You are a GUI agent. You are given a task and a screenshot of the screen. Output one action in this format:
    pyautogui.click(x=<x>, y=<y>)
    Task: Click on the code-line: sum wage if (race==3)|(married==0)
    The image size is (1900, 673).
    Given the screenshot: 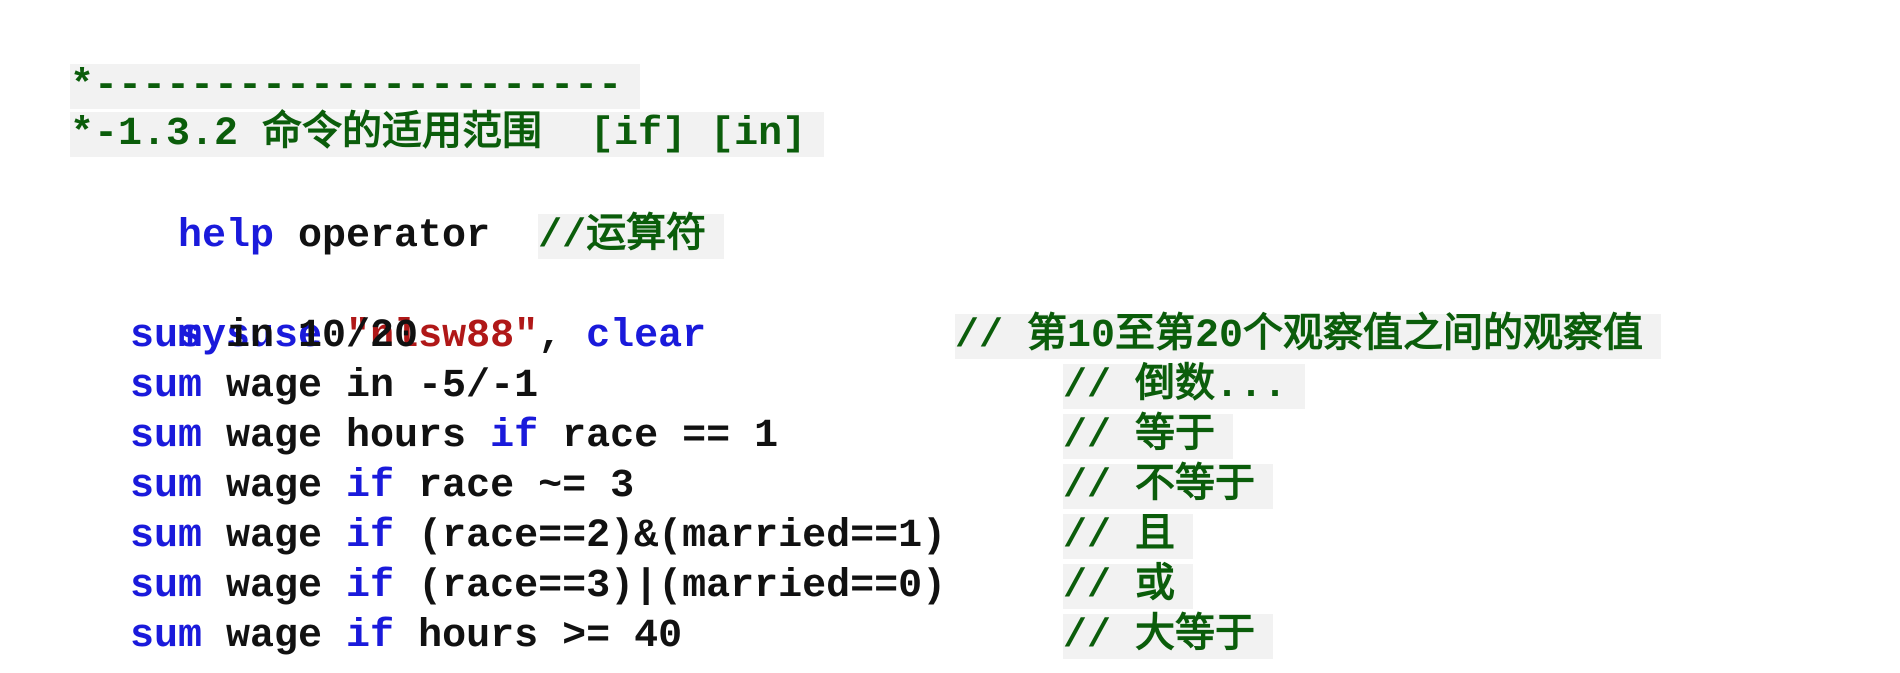 What is the action you would take?
    pyautogui.click(x=538, y=587)
    